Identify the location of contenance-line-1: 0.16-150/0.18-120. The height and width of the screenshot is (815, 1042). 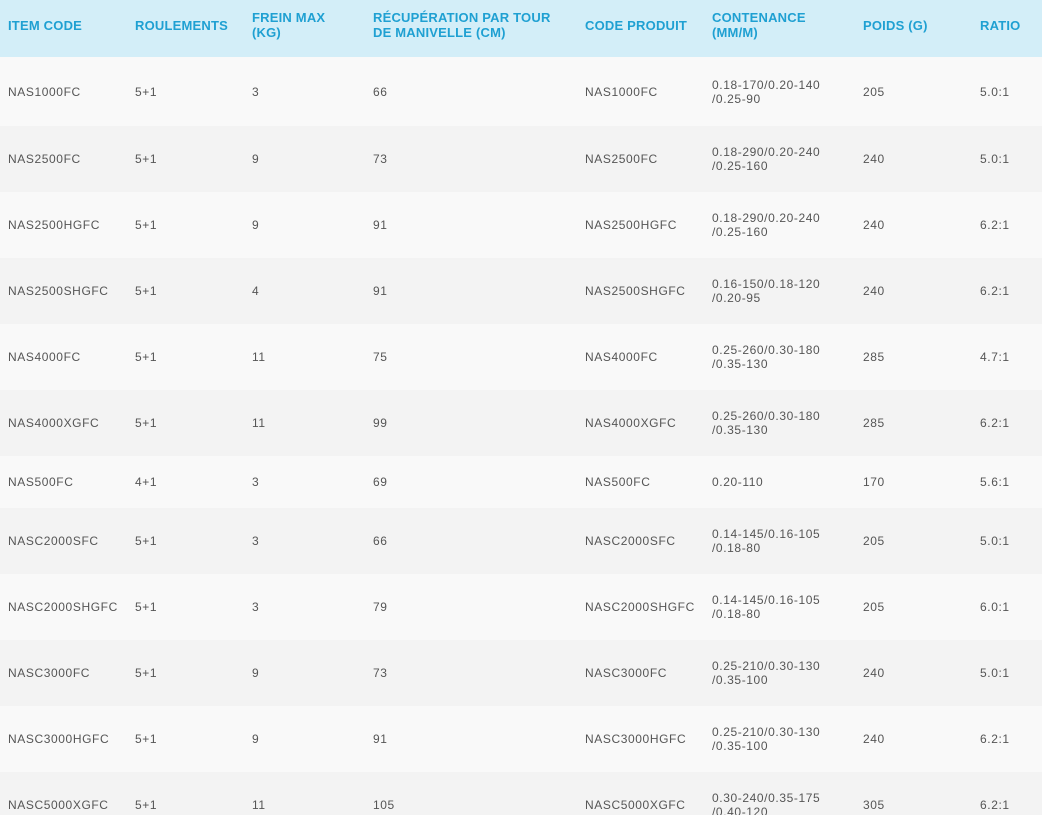
(766, 284).